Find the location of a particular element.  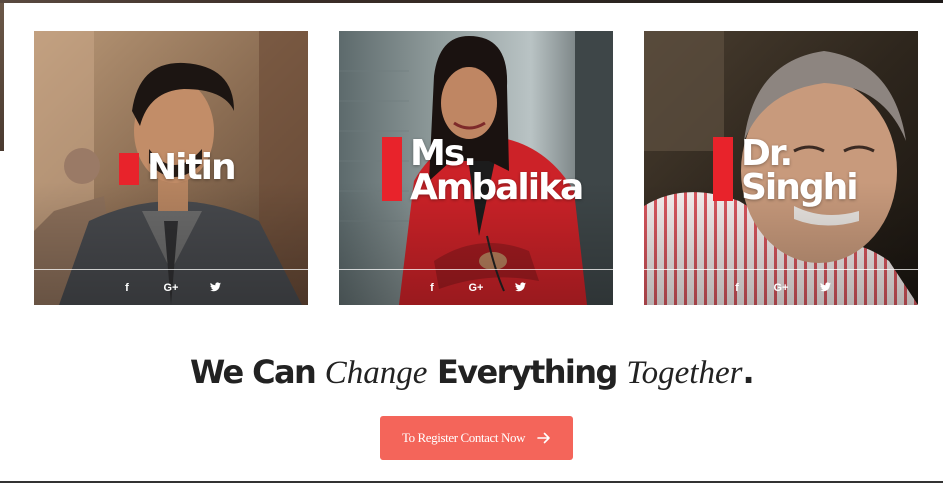

tagline-heading: We Can Change Everything Together. is located at coordinates (471, 372).